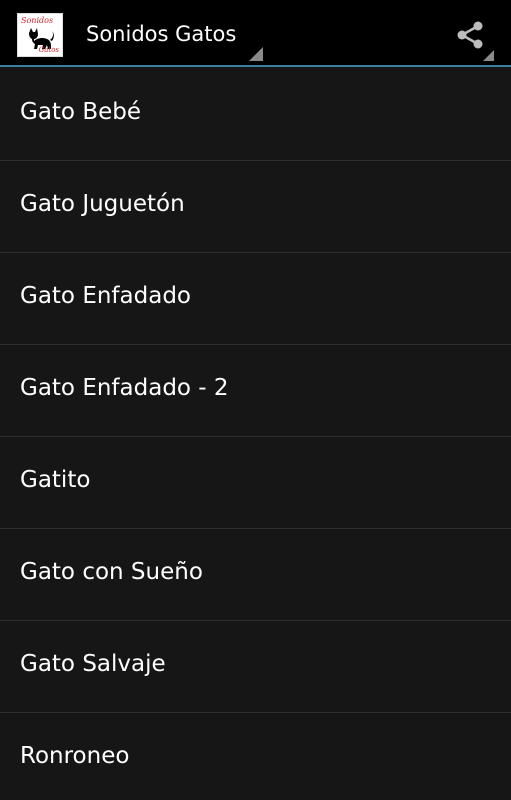 This screenshot has width=511, height=800. Describe the element at coordinates (255, 667) in the screenshot. I see `list-item: Gato Salvaje` at that location.